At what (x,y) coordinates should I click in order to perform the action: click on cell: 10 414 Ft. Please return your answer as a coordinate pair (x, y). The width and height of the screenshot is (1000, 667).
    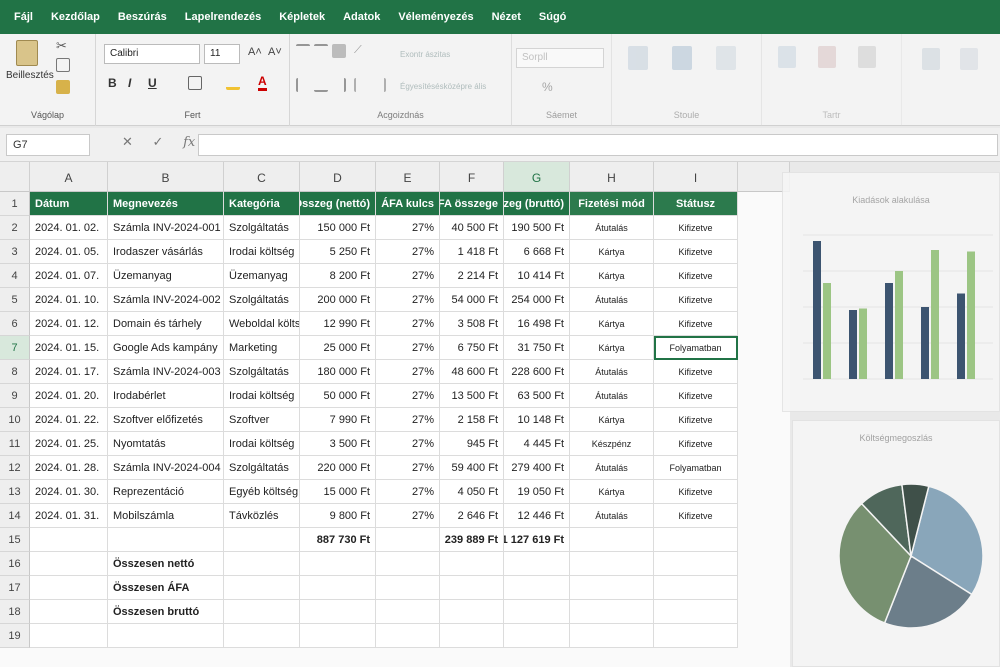
    Looking at the image, I should click on (537, 276).